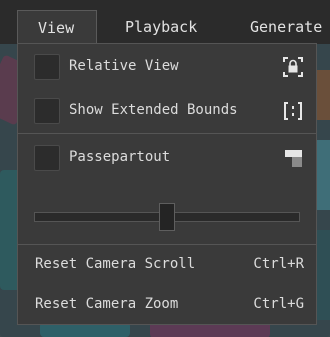  Describe the element at coordinates (278, 264) in the screenshot. I see `reset-camera-scroll-shortcut: Ctrl+R` at that location.